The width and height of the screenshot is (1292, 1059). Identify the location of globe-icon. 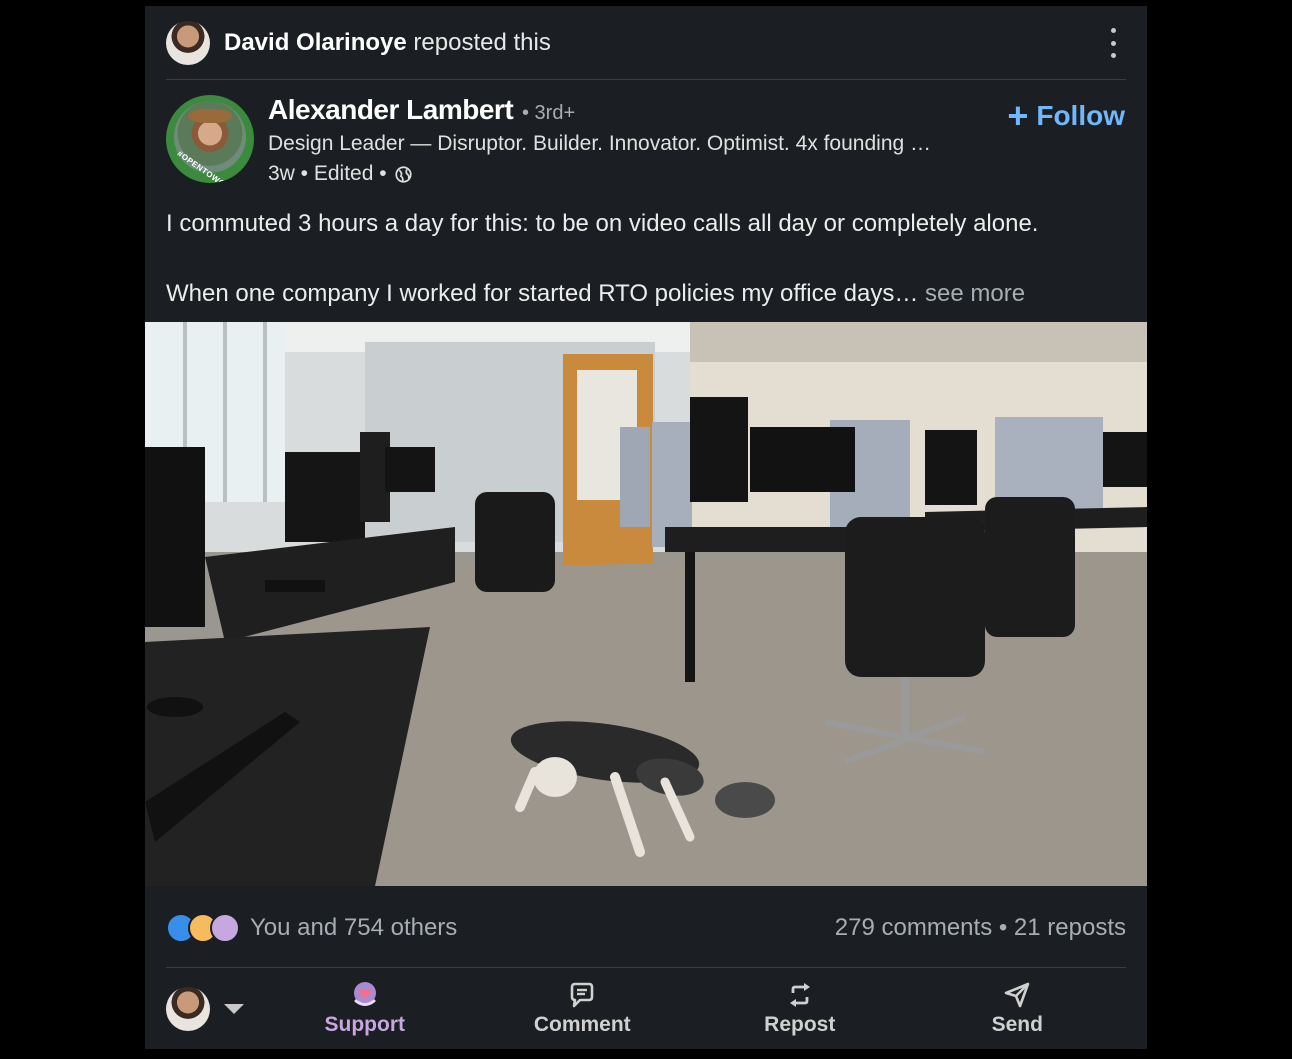
(403, 174).